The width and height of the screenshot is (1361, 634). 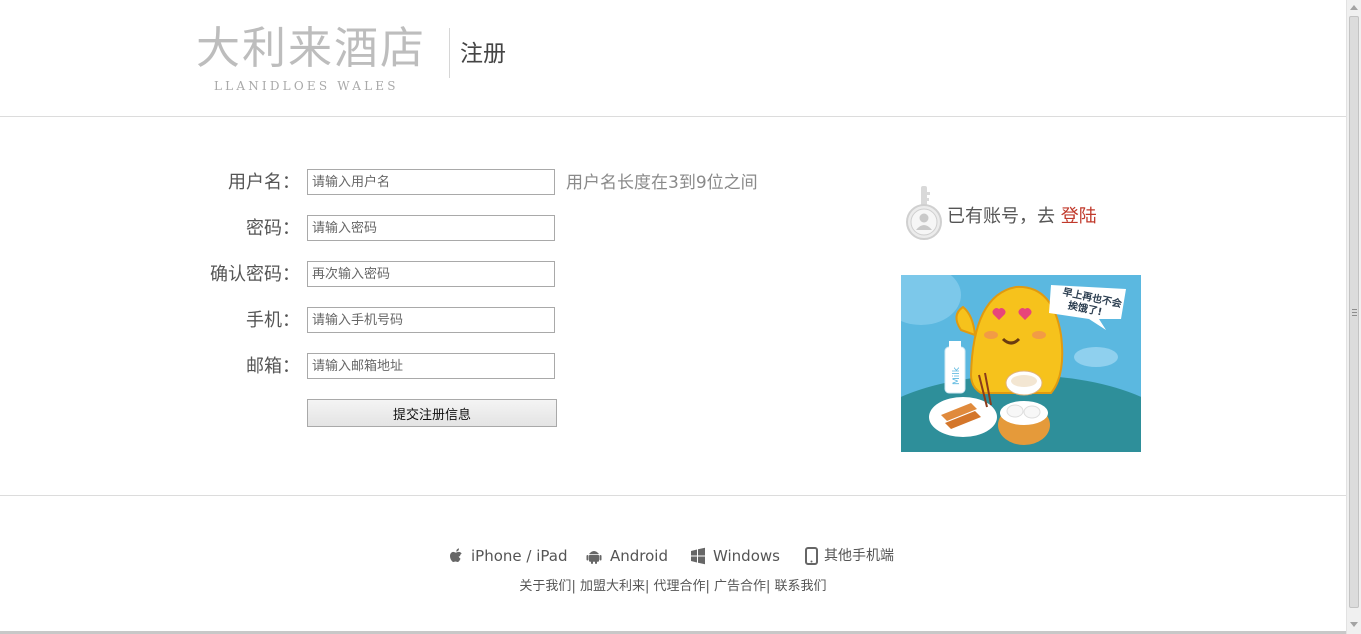 I want to click on confirm-password-input, so click(x=431, y=274).